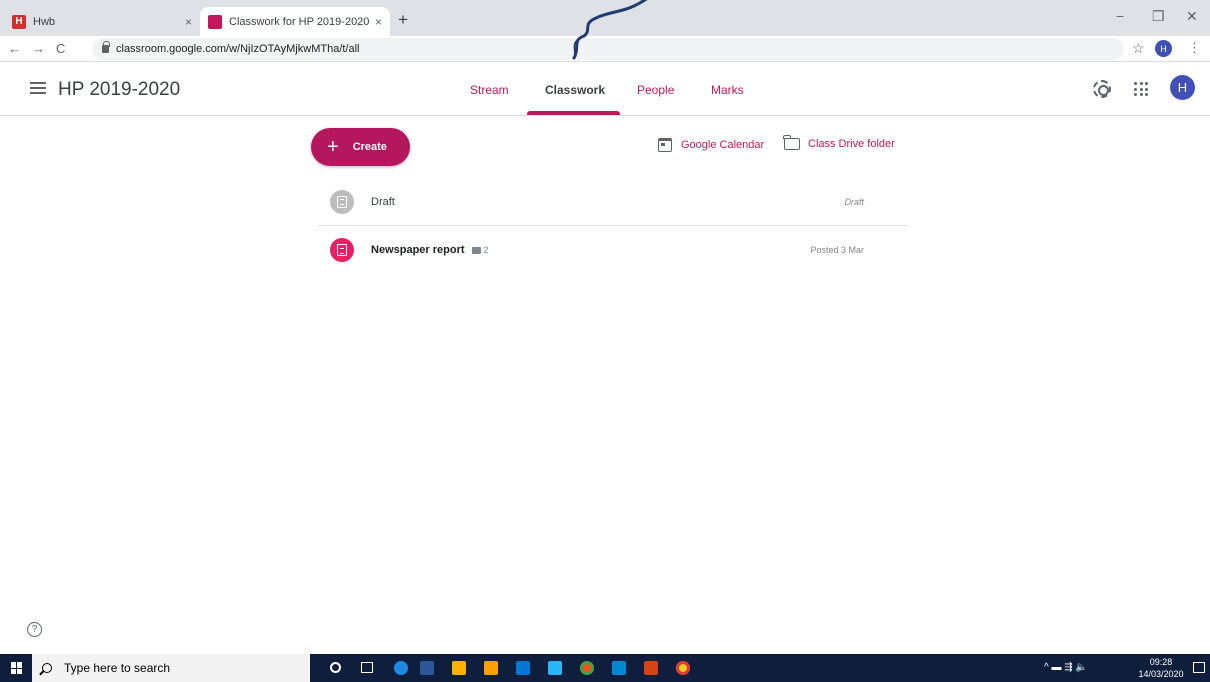 The image size is (1210, 682). Describe the element at coordinates (1161, 668) in the screenshot. I see `taskbar-clock: 09:28 14/03/2020` at that location.